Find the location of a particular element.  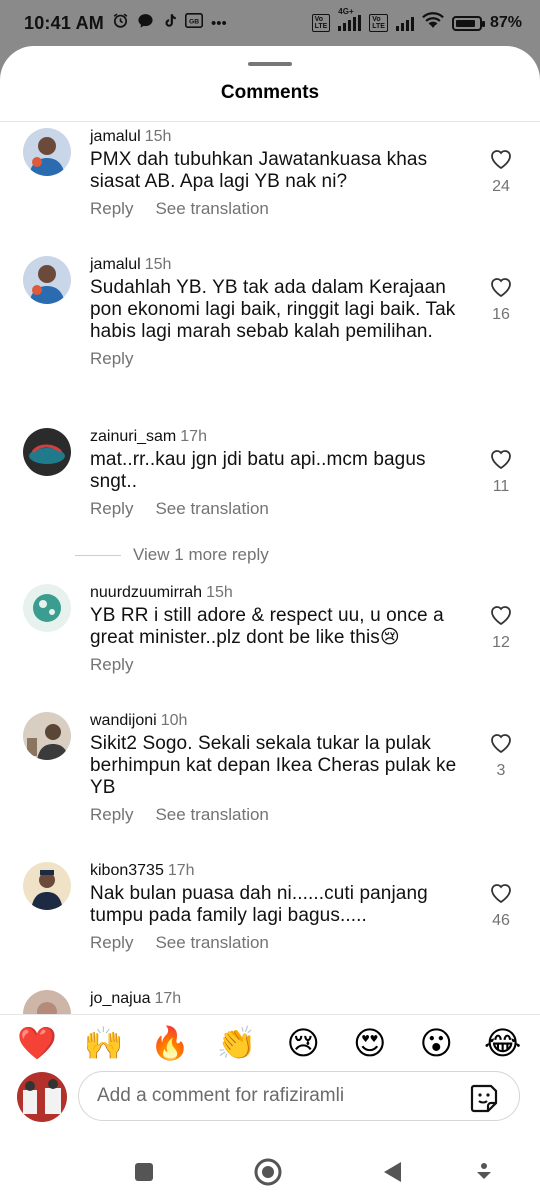

comment-header: kibon3735 17h is located at coordinates (275, 868).